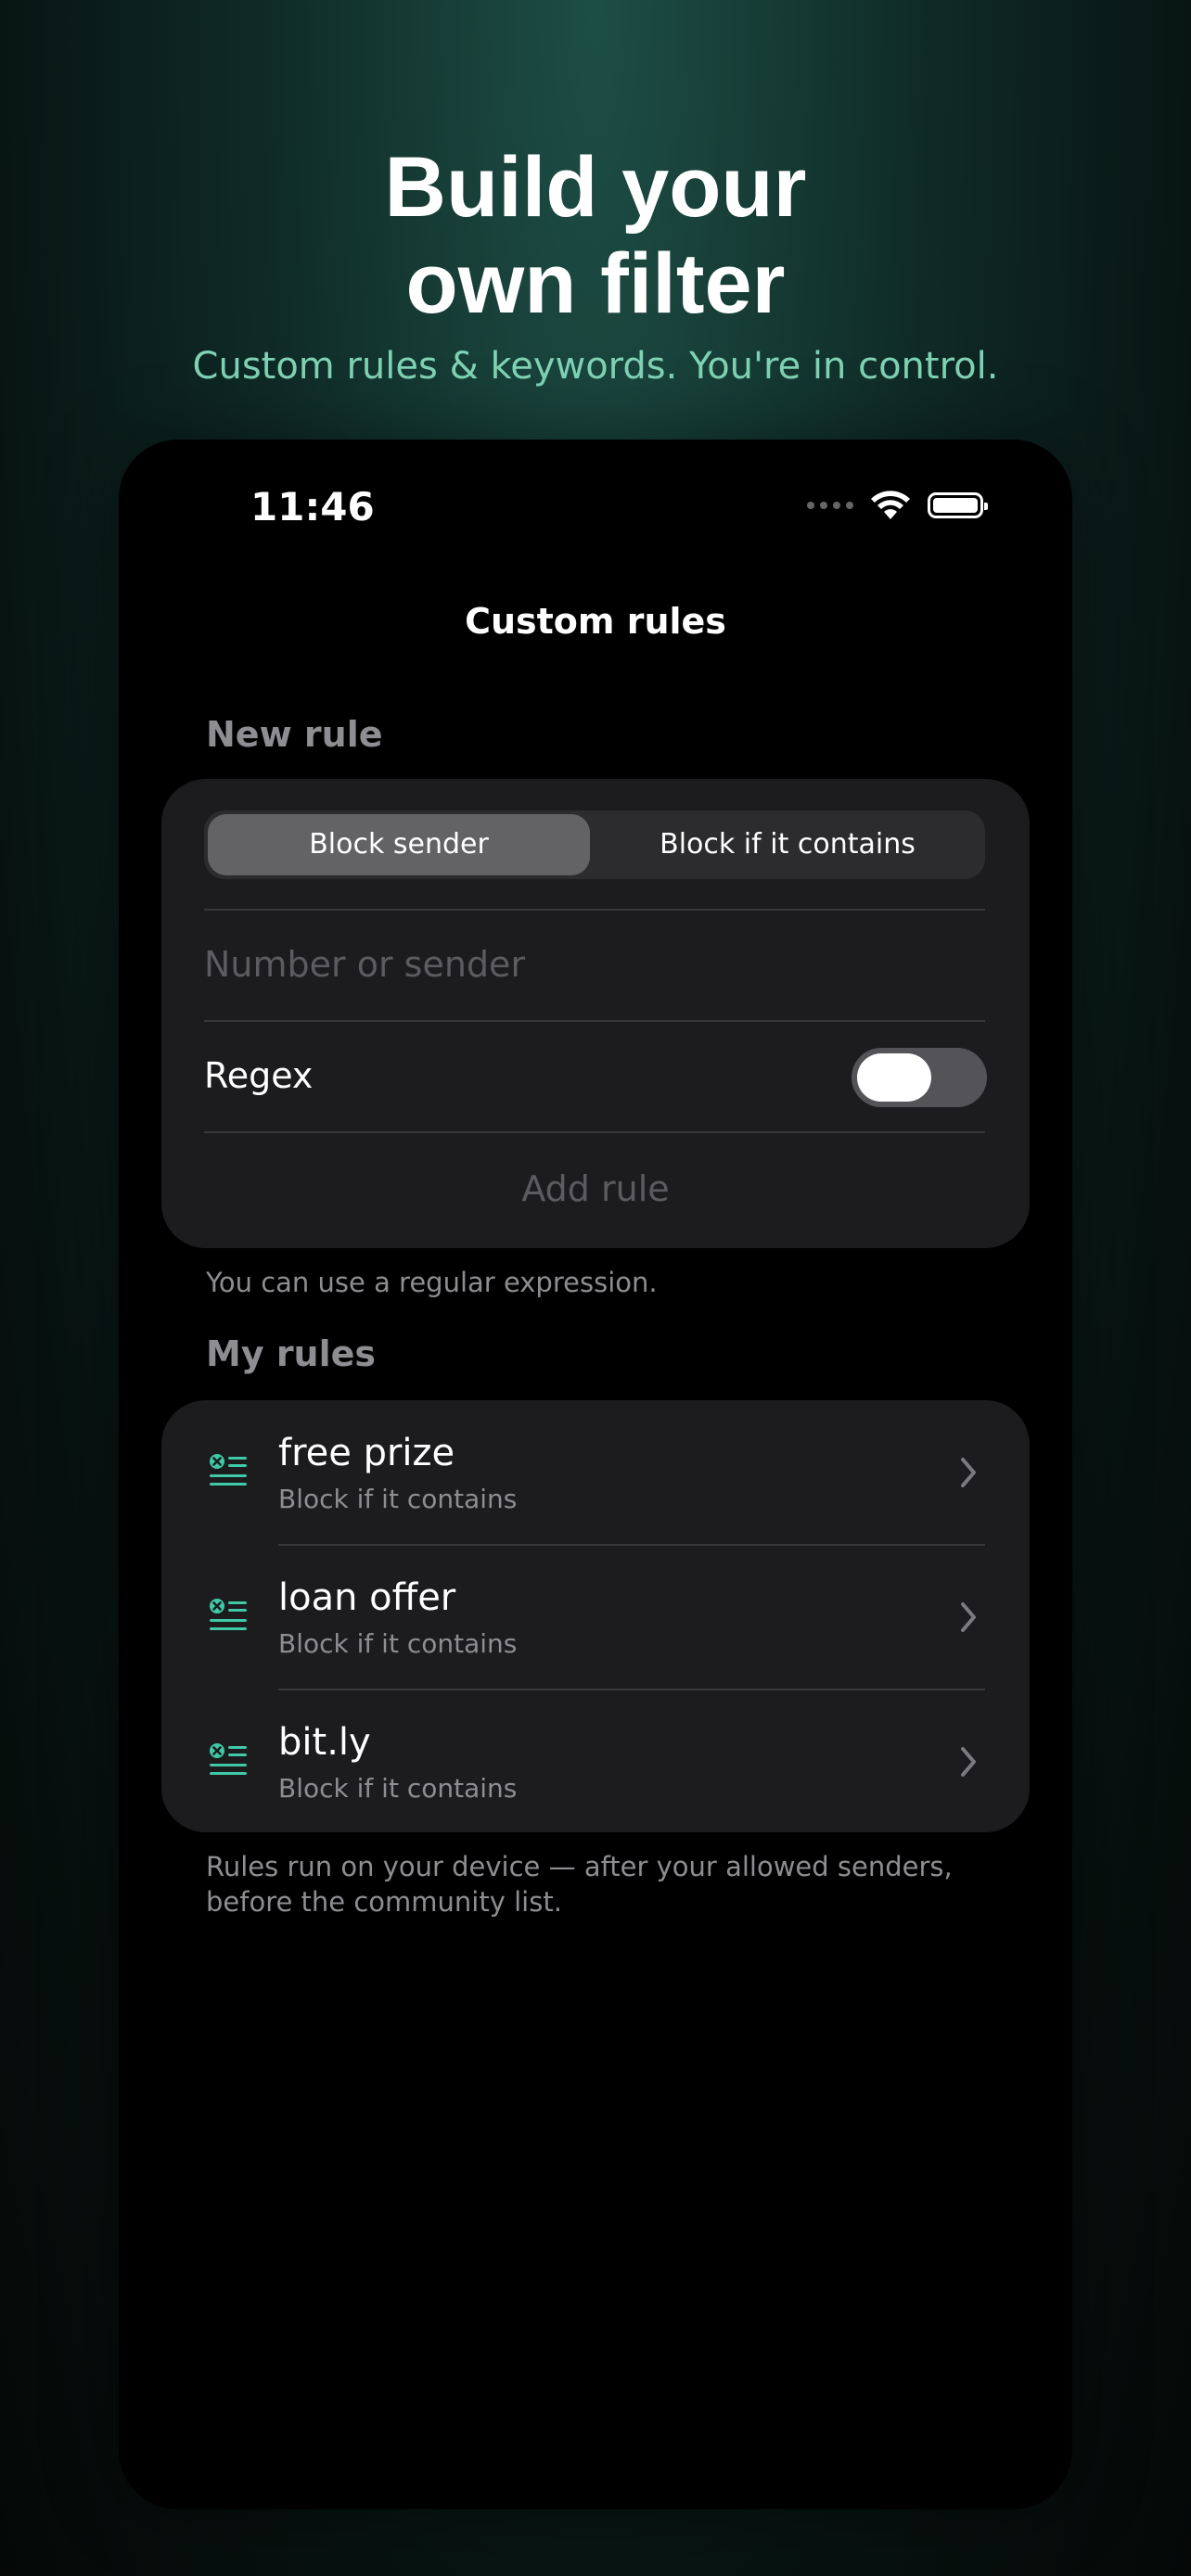  I want to click on regex-toggle, so click(919, 1077).